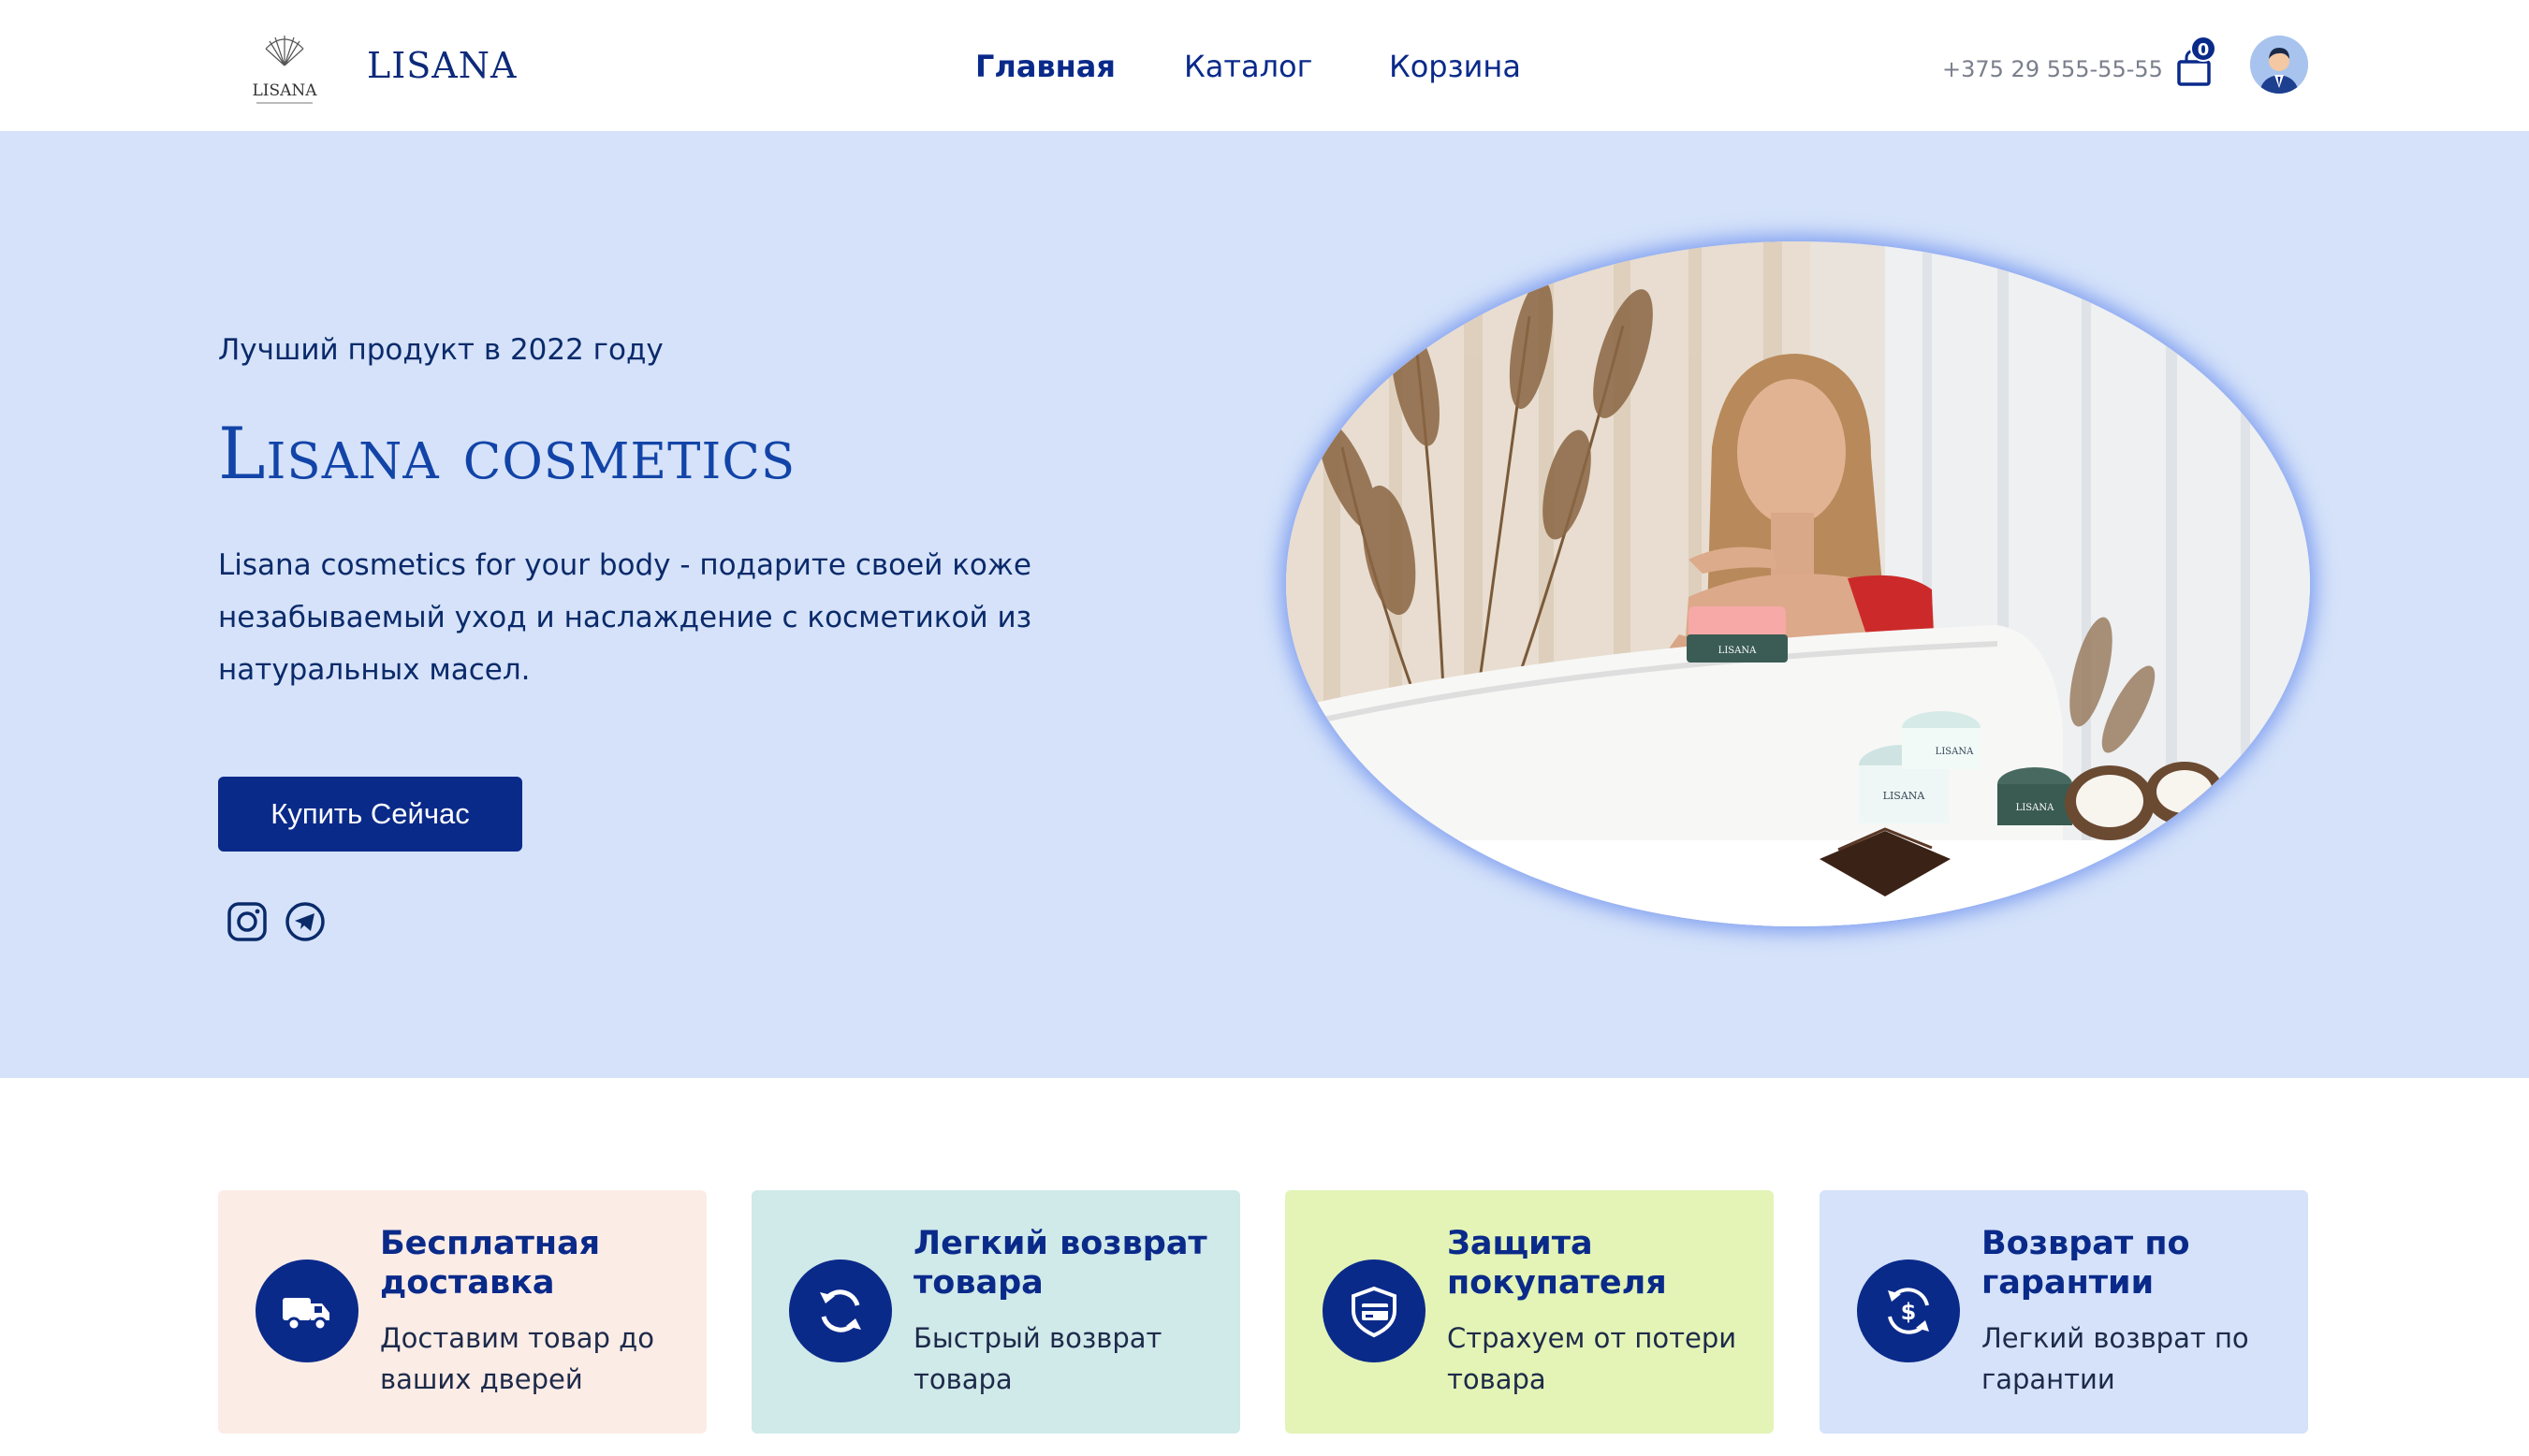 The width and height of the screenshot is (2529, 1456). Describe the element at coordinates (517, 1358) in the screenshot. I see `feature-text: Доставим товар до ваших дверей` at that location.